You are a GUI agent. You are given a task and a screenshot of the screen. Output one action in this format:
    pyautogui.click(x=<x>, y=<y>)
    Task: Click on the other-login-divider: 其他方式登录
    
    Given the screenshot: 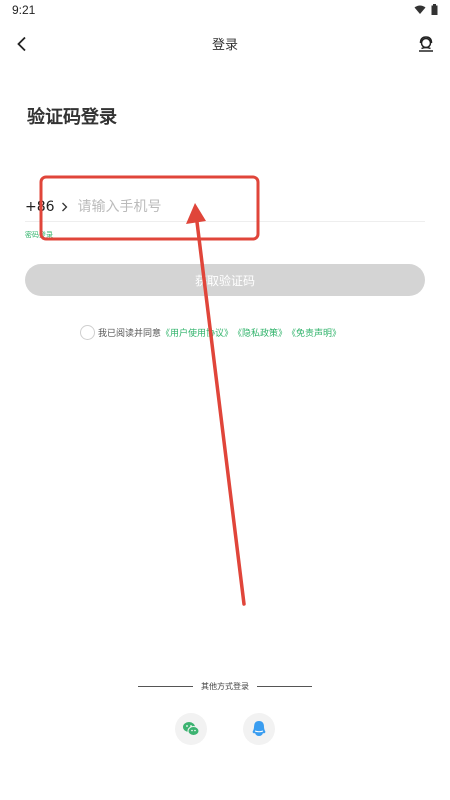 What is the action you would take?
    pyautogui.click(x=225, y=686)
    